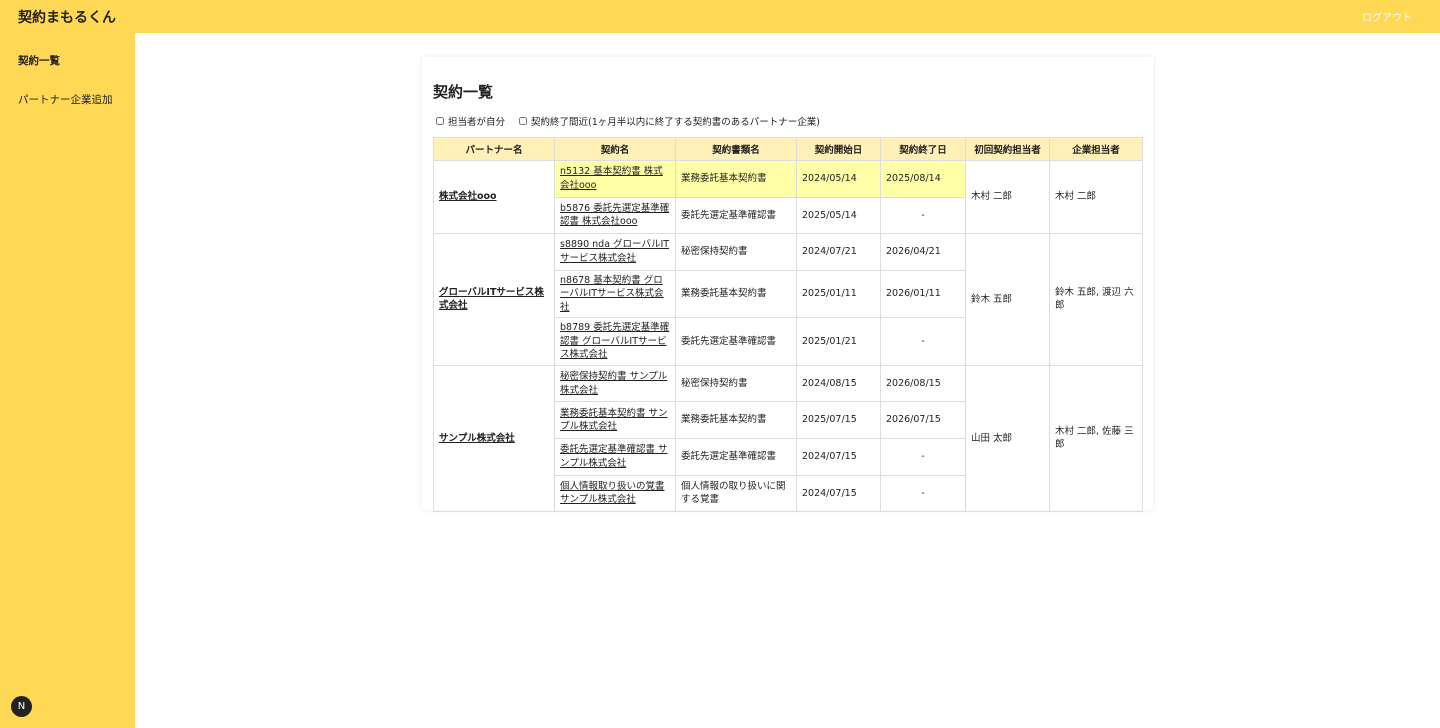 The height and width of the screenshot is (728, 1440). I want to click on contract-name-cell: b5876 委託先選定基準確認書 株式会社ooo, so click(615, 215).